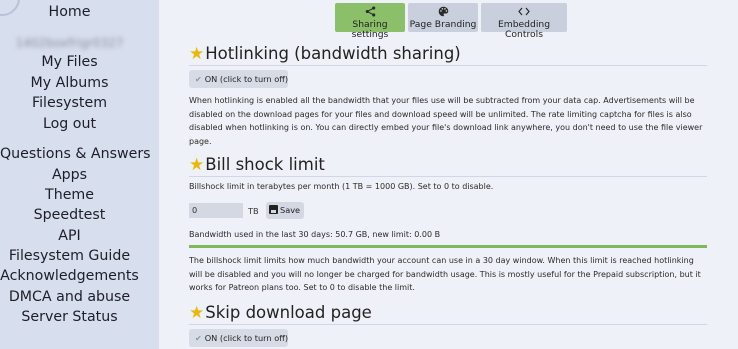  I want to click on hotlinking-toggle: ✔ ON (click to turn off), so click(238, 79).